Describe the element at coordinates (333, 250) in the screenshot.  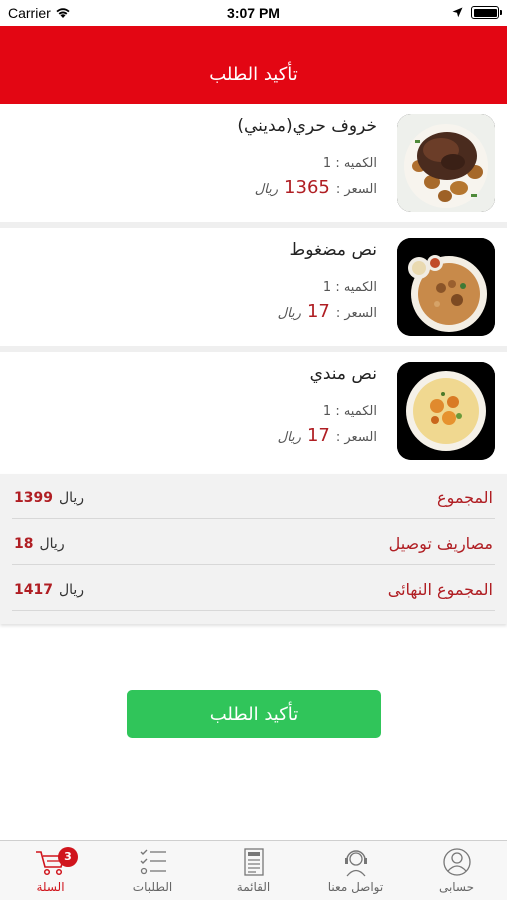
I see `item-name: نص مضغوط` at that location.